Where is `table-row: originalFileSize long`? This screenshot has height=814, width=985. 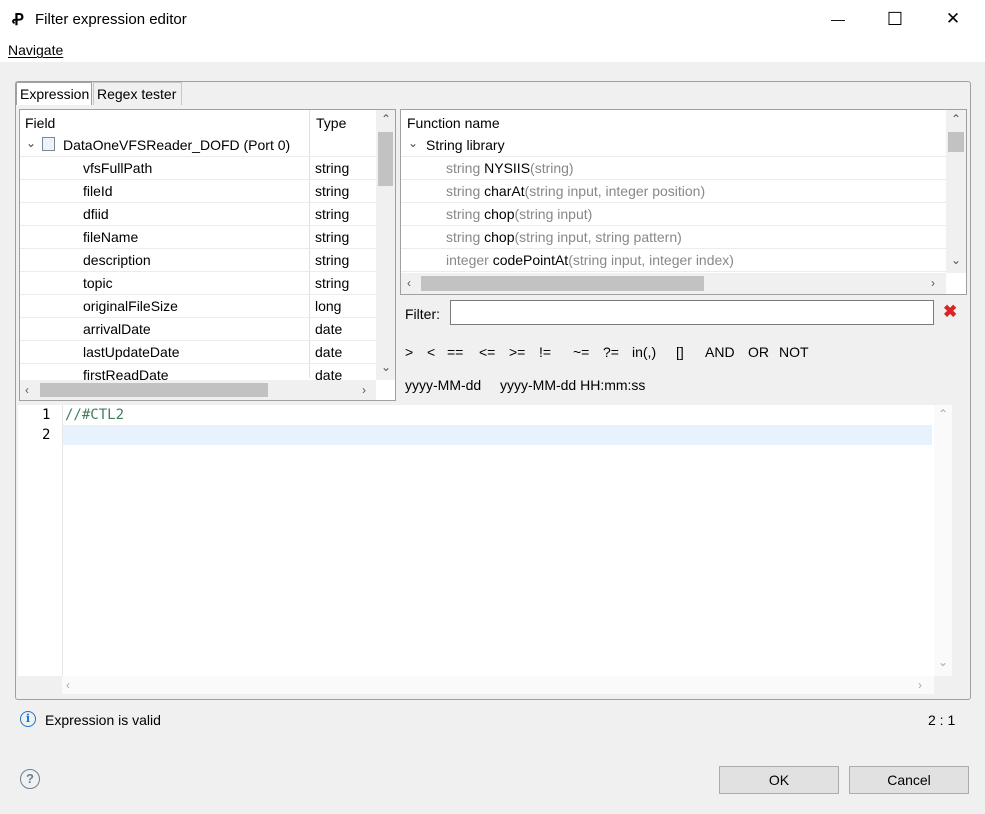
table-row: originalFileSize long is located at coordinates (198, 306).